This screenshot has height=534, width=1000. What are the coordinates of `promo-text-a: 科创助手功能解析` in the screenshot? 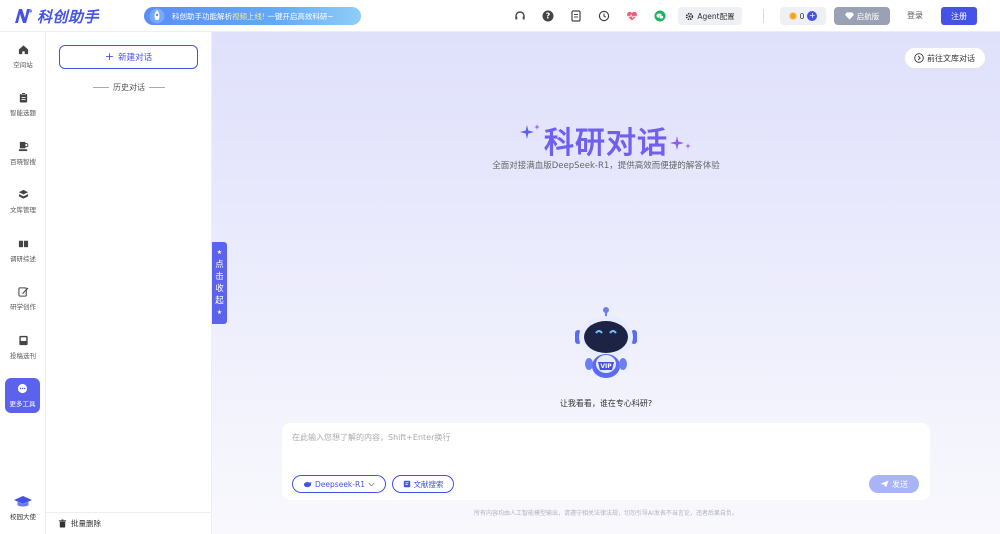 It's located at (202, 16).